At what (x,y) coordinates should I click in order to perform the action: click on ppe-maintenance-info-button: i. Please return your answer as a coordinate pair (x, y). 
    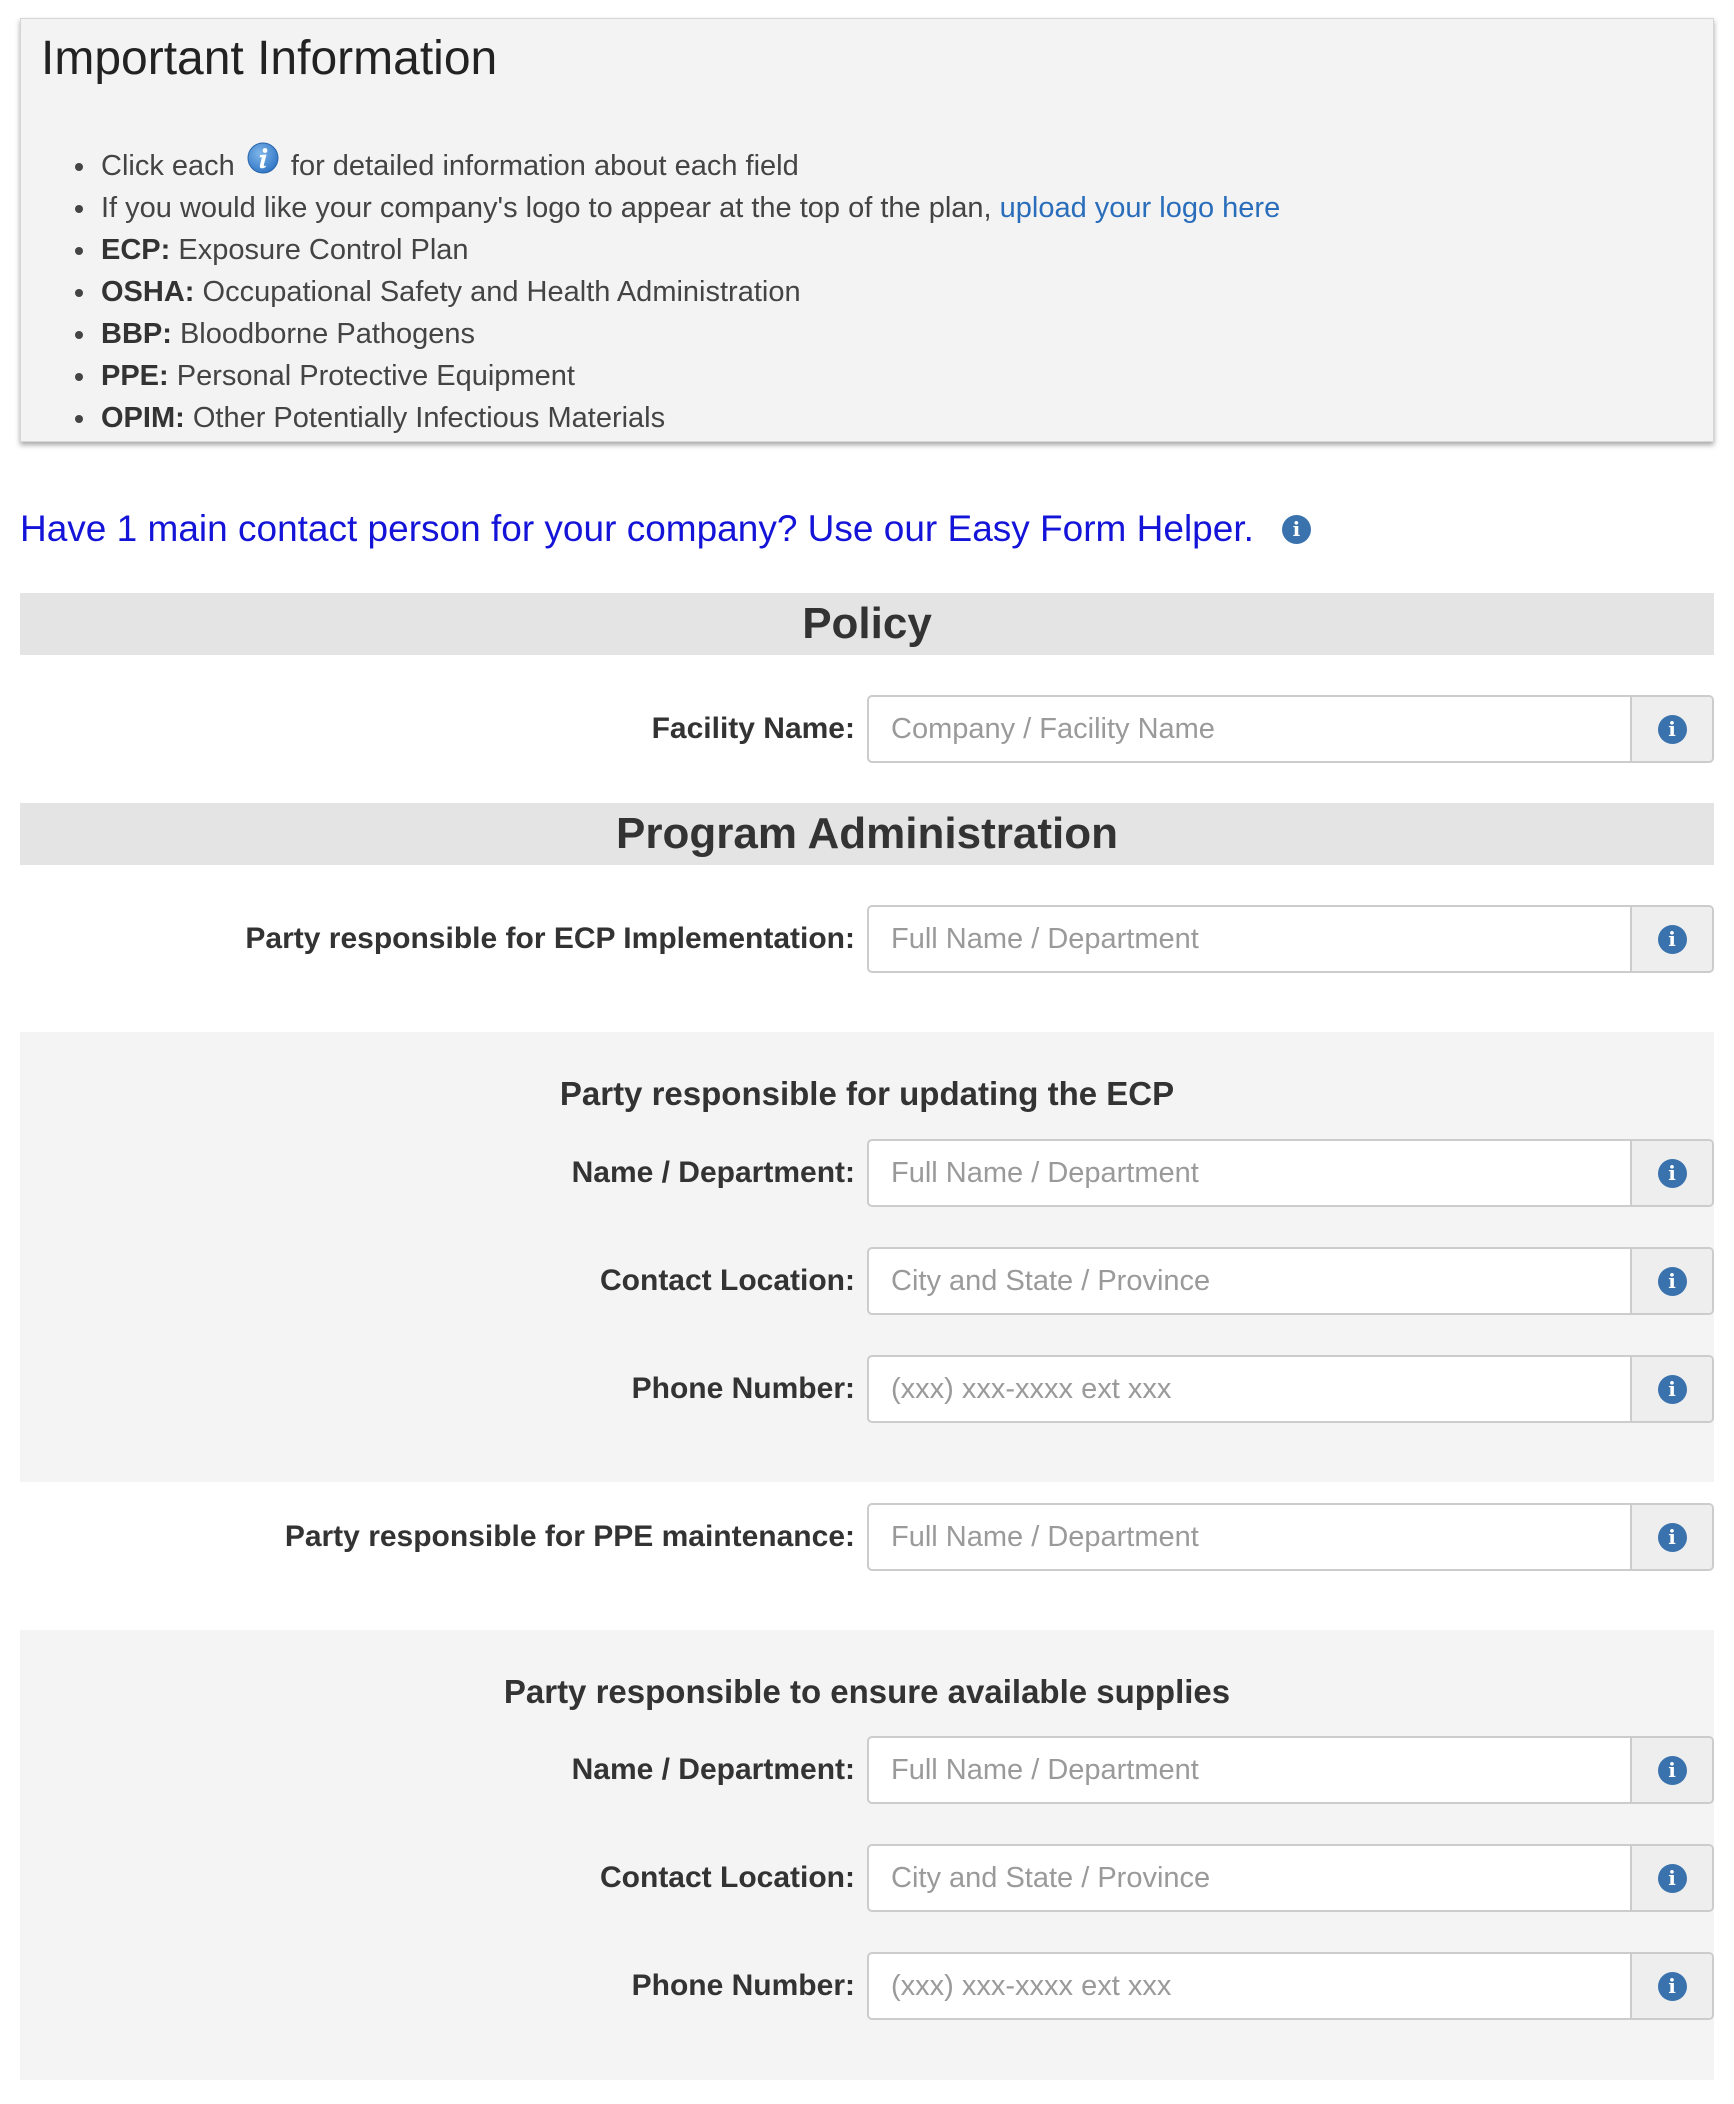
    Looking at the image, I should click on (1671, 1537).